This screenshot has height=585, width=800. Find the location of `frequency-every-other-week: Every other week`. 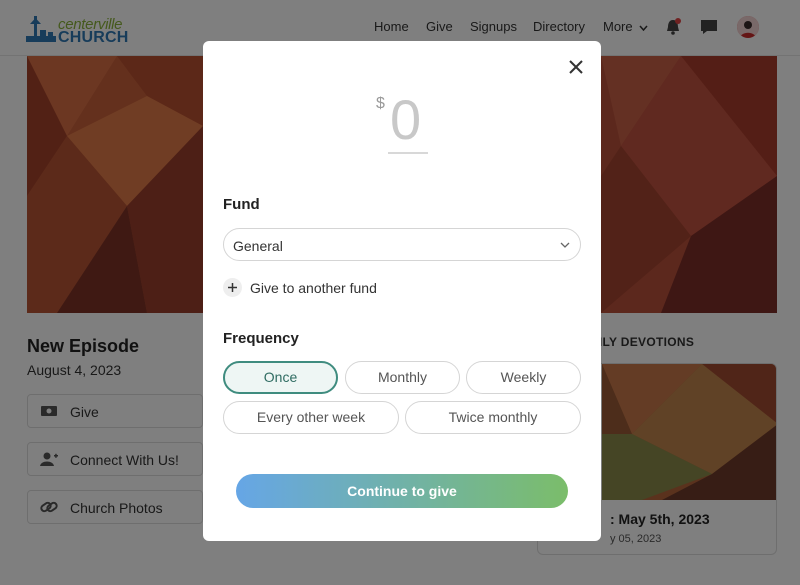

frequency-every-other-week: Every other week is located at coordinates (311, 417).